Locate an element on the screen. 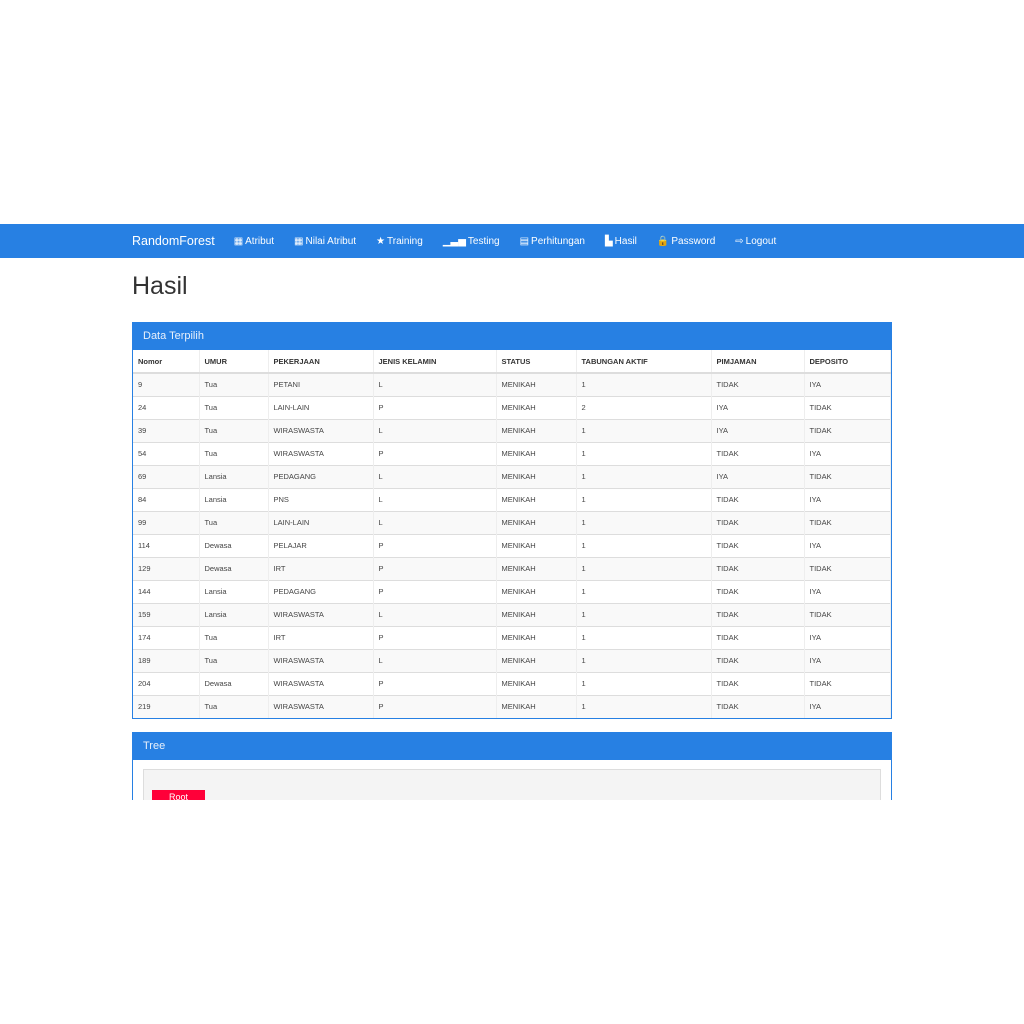 The image size is (1024, 1024). nav-atribut: ▦ Atribut is located at coordinates (254, 241).